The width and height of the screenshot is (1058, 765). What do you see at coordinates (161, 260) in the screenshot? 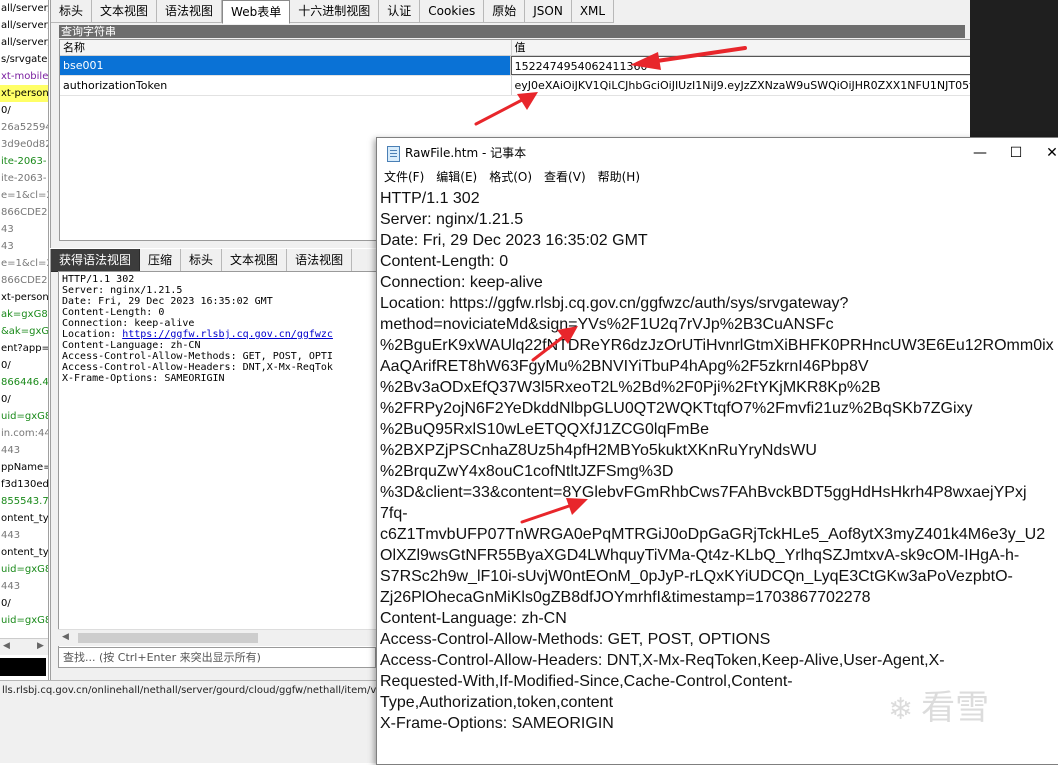
I see `tab-response-1: 压缩` at bounding box center [161, 260].